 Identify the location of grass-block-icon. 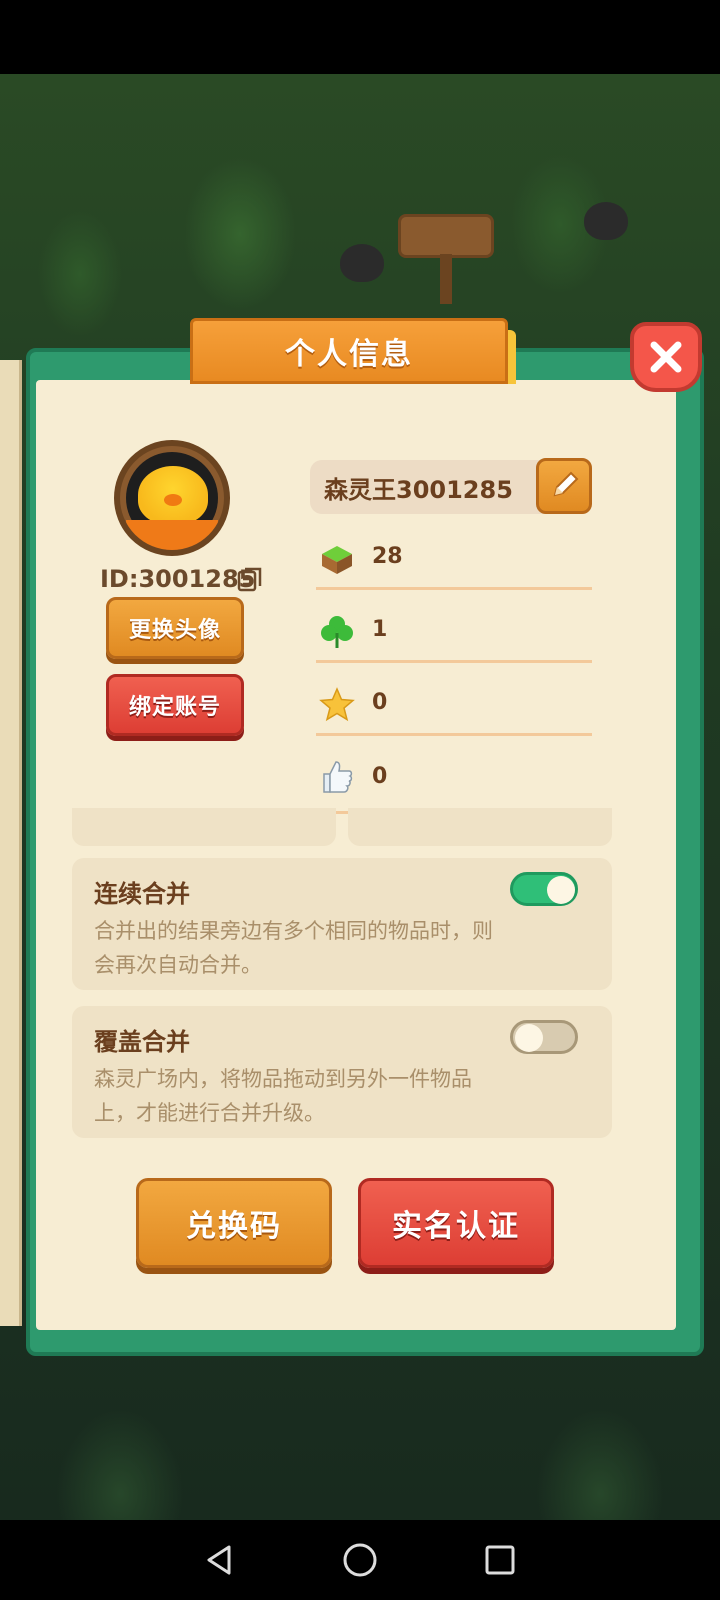
(337, 560).